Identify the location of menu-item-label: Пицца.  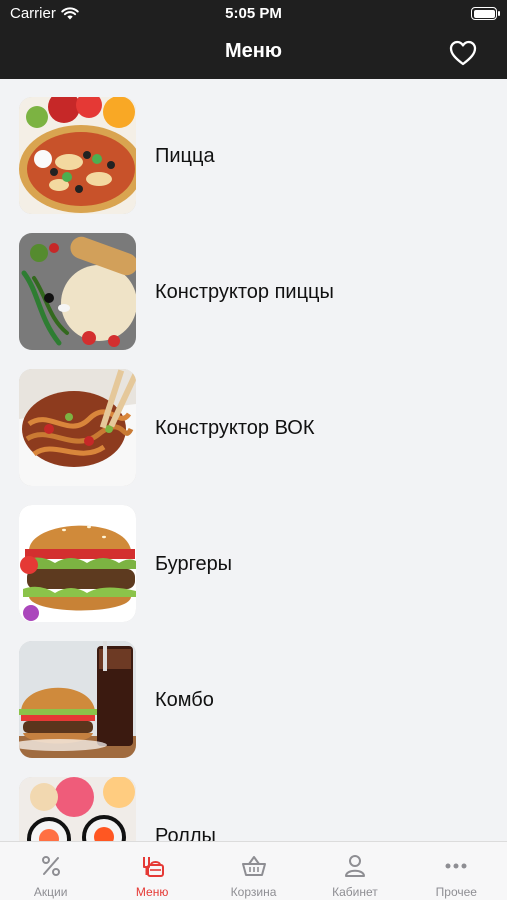
(185, 156).